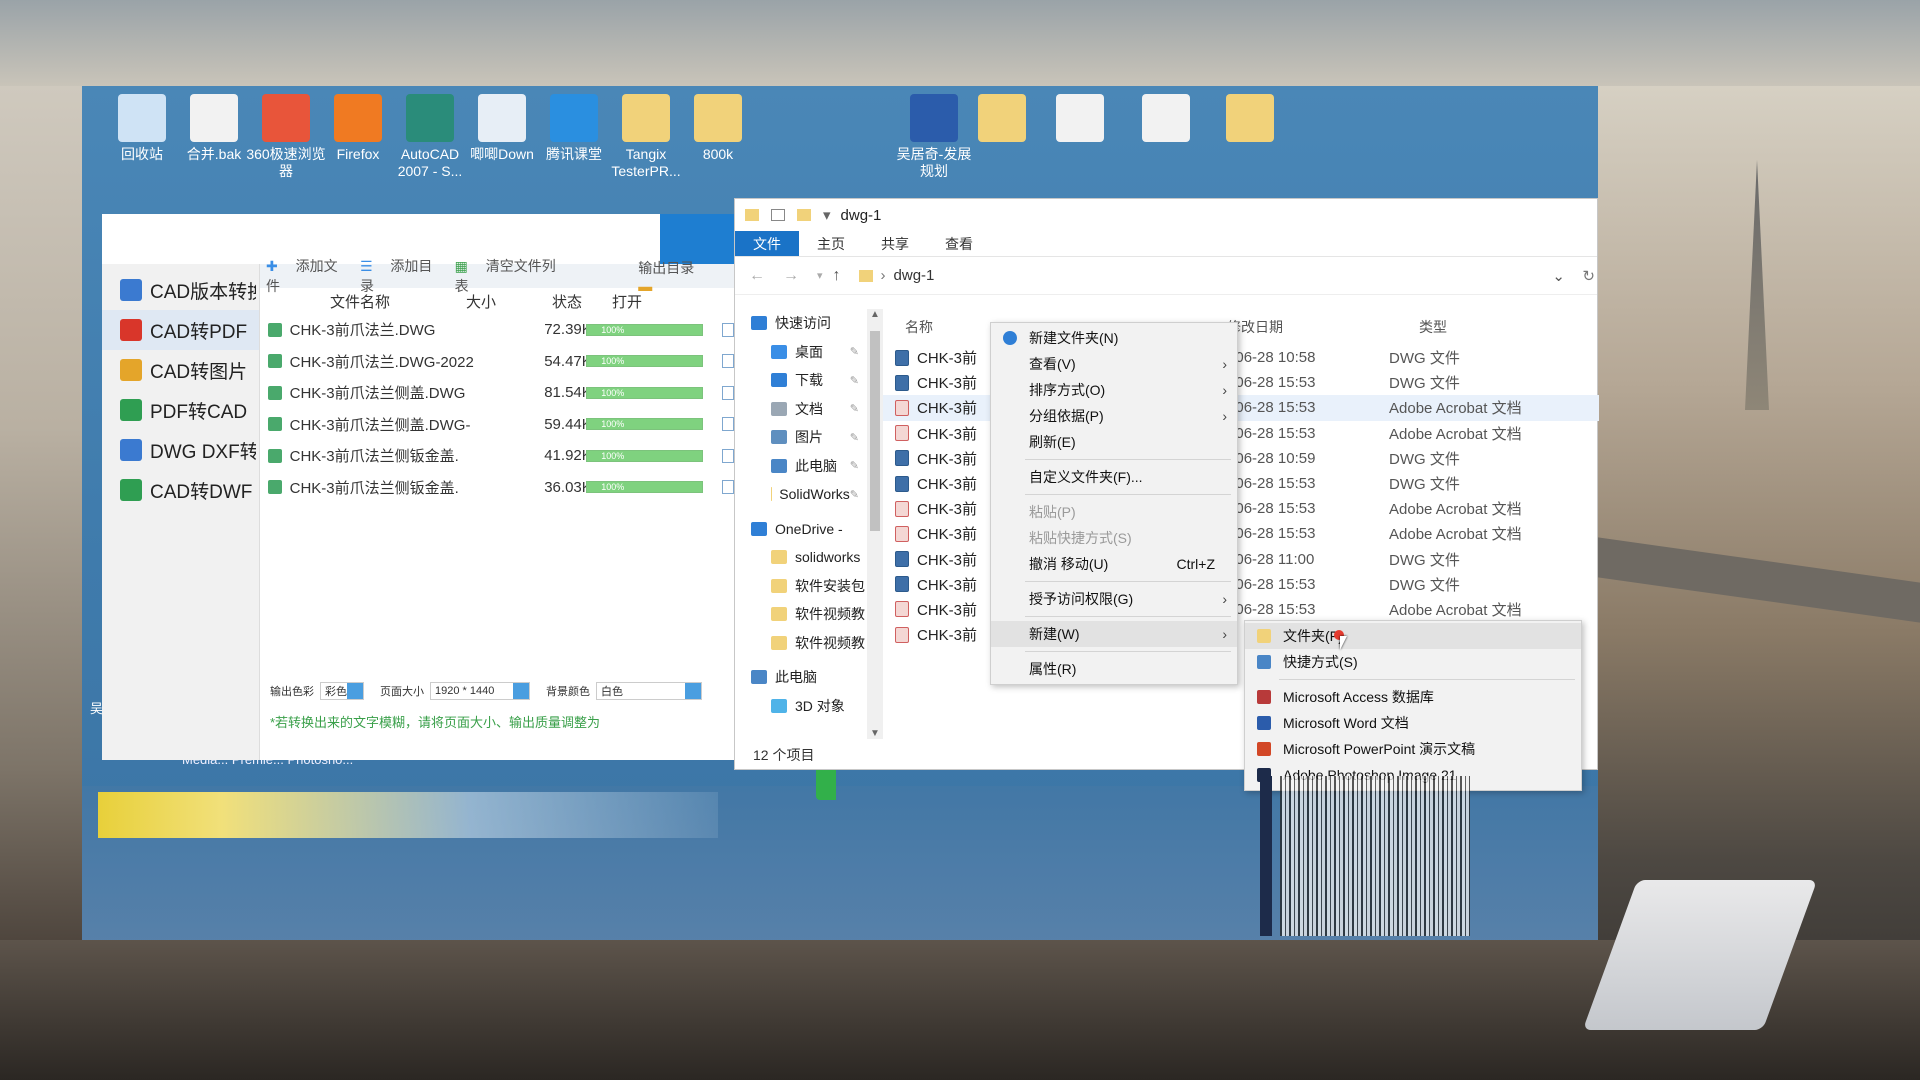 The height and width of the screenshot is (1080, 1920). What do you see at coordinates (430, 118) in the screenshot?
I see `autocad-icon` at bounding box center [430, 118].